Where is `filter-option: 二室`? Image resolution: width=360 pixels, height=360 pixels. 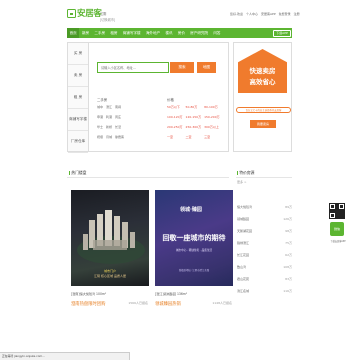
filter-option: 二室 is located at coordinates (194, 137).